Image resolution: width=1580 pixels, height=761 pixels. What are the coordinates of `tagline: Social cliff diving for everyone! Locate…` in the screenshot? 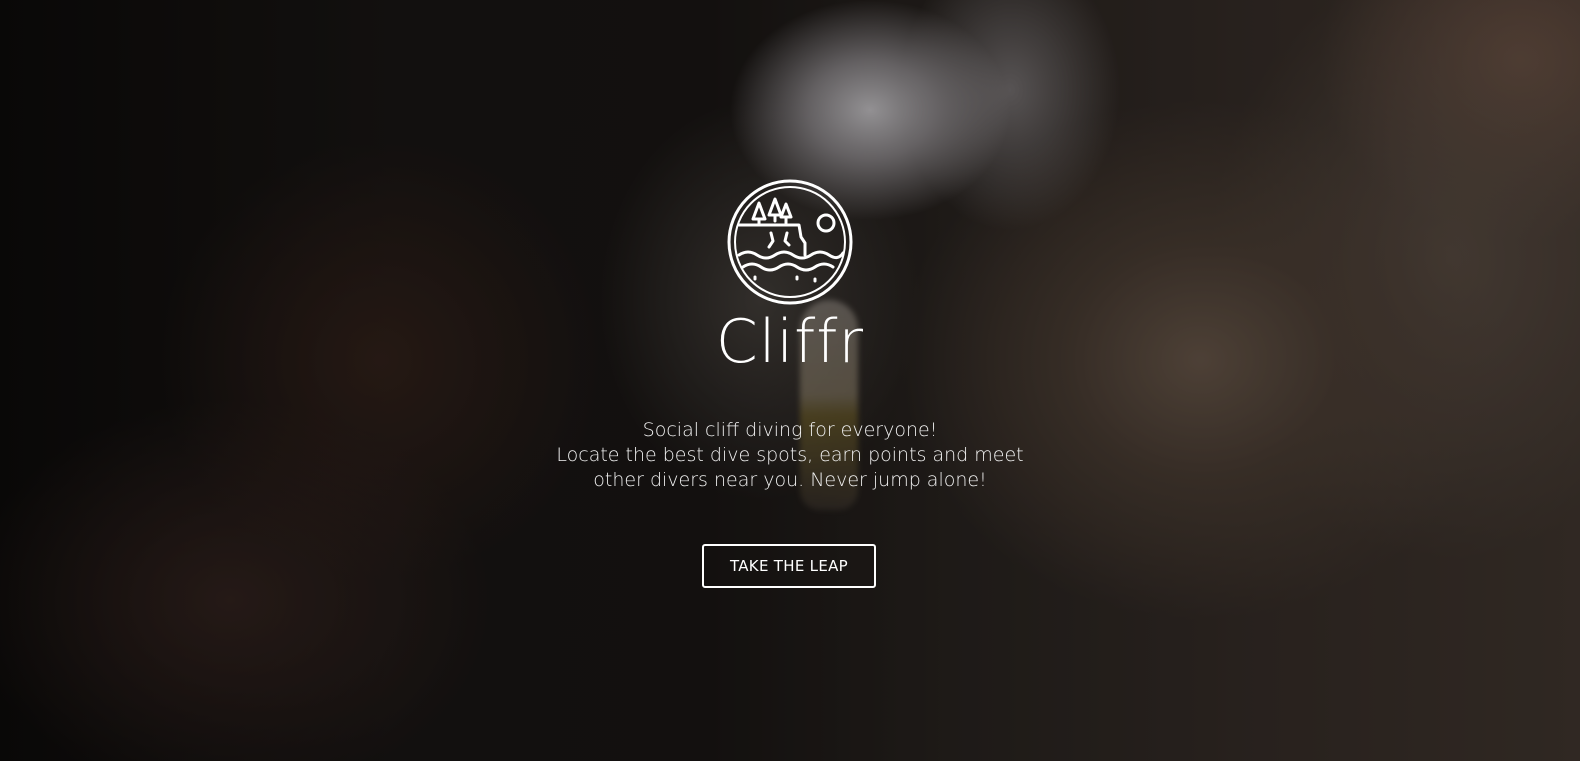 It's located at (790, 455).